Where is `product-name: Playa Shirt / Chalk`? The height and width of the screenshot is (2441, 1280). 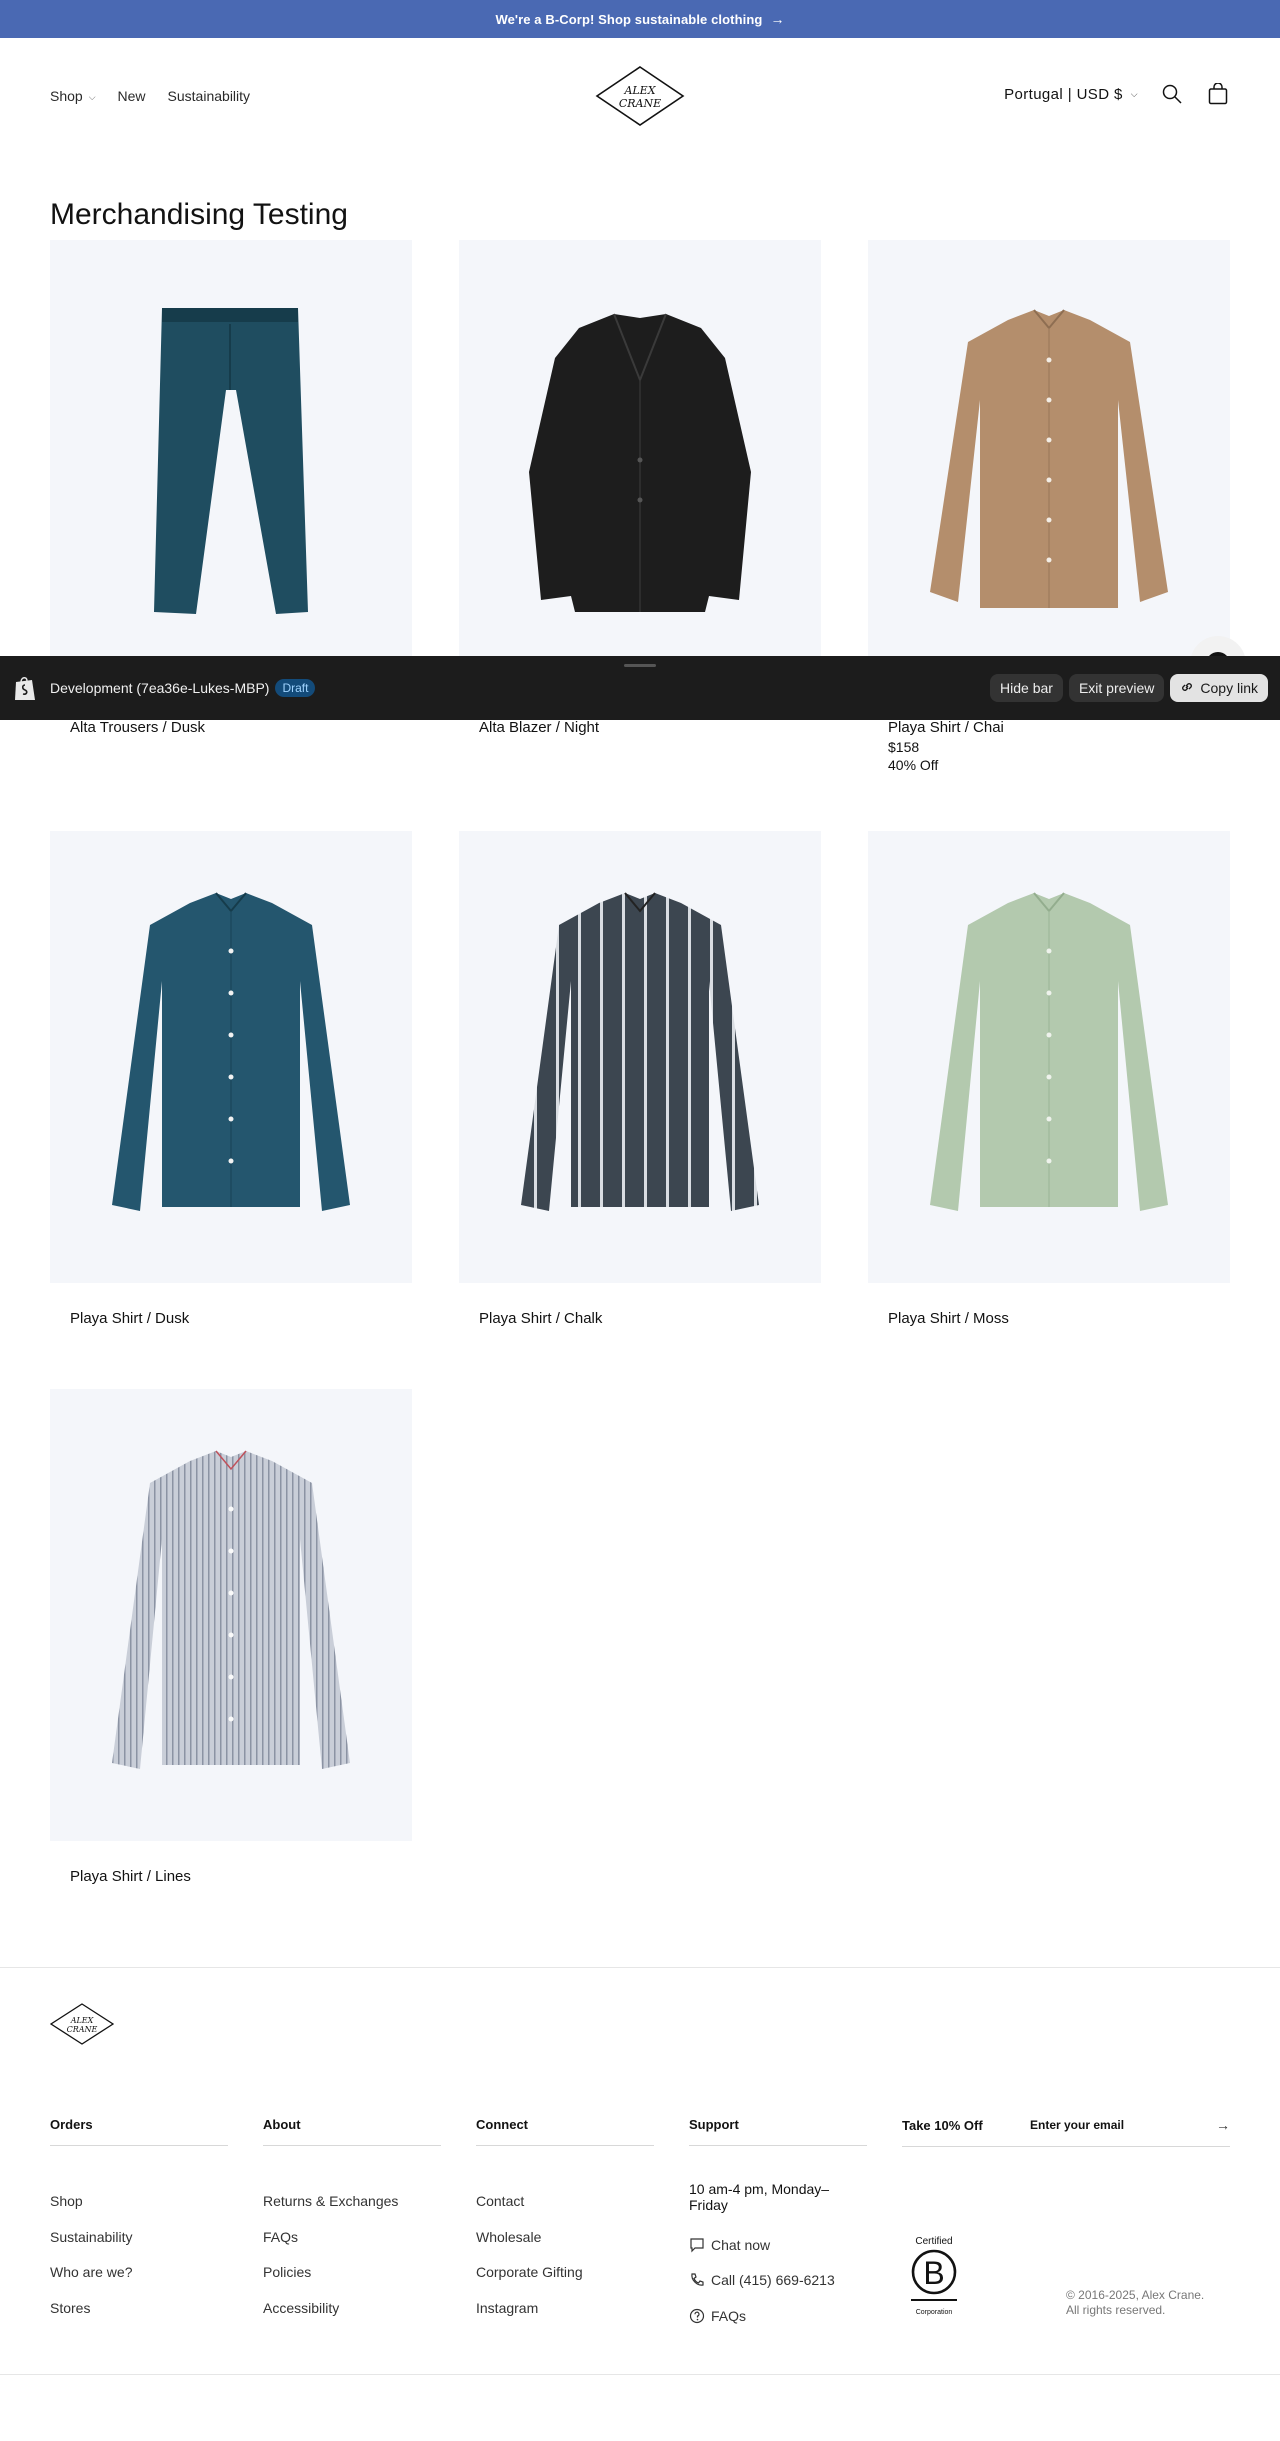
product-name: Playa Shirt / Chalk is located at coordinates (540, 1318).